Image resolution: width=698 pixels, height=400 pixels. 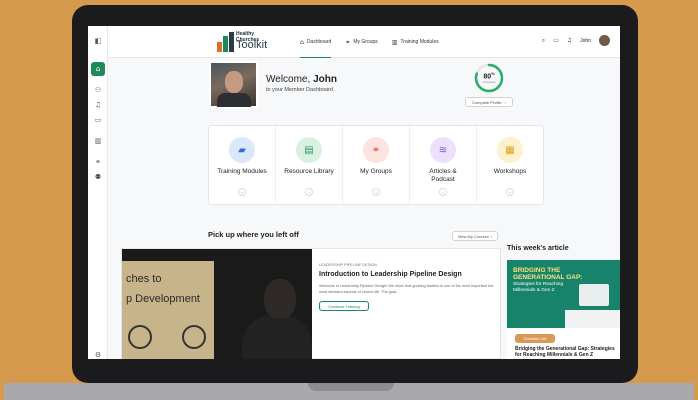 What do you see at coordinates (98, 141) in the screenshot?
I see `book-icon: ▥` at bounding box center [98, 141].